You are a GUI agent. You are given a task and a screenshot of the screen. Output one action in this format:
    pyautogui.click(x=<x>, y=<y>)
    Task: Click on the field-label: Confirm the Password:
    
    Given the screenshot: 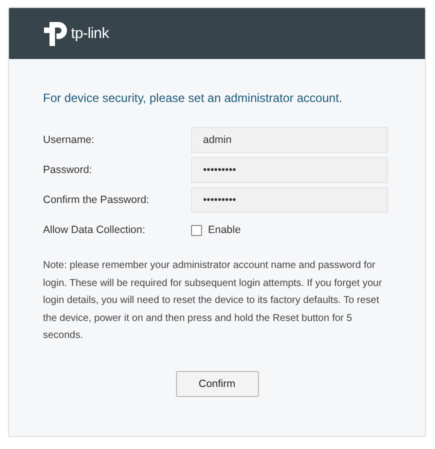 What is the action you would take?
    pyautogui.click(x=96, y=200)
    